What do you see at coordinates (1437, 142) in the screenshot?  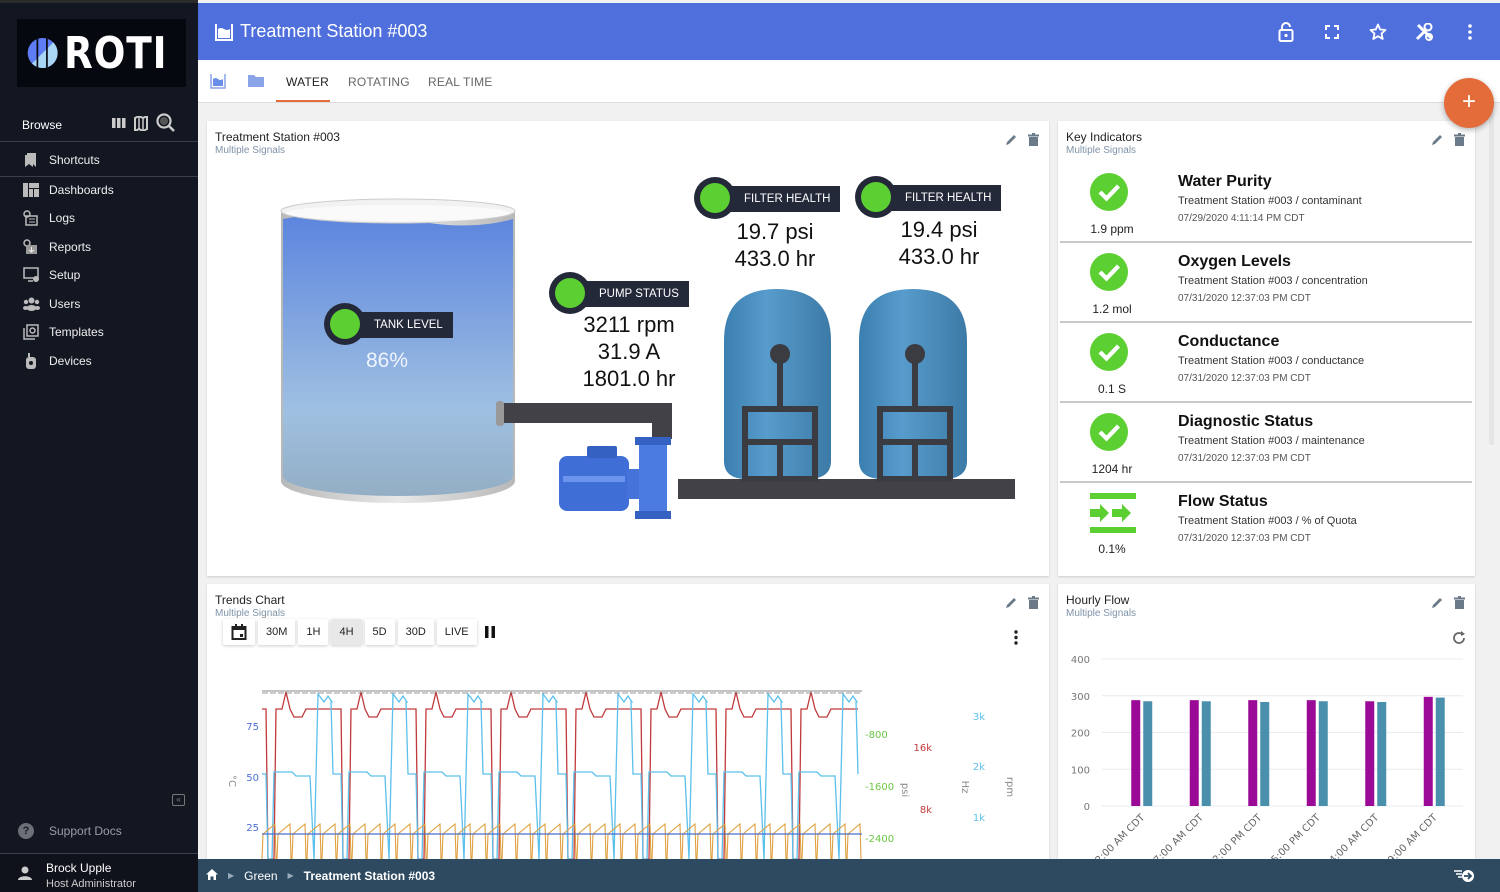 I see `edit-icon` at bounding box center [1437, 142].